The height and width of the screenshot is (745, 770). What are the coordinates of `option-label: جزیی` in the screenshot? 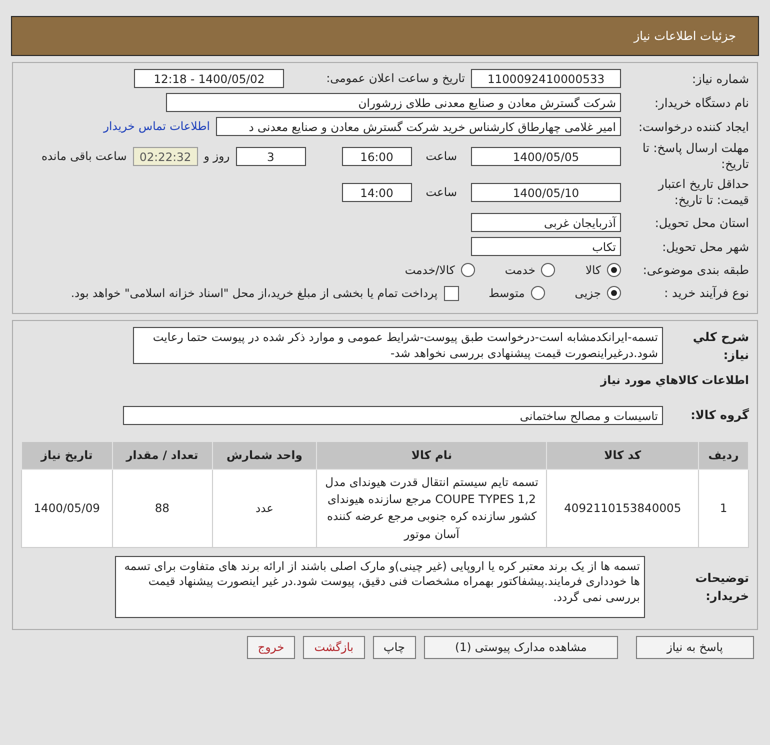 It's located at (587, 293).